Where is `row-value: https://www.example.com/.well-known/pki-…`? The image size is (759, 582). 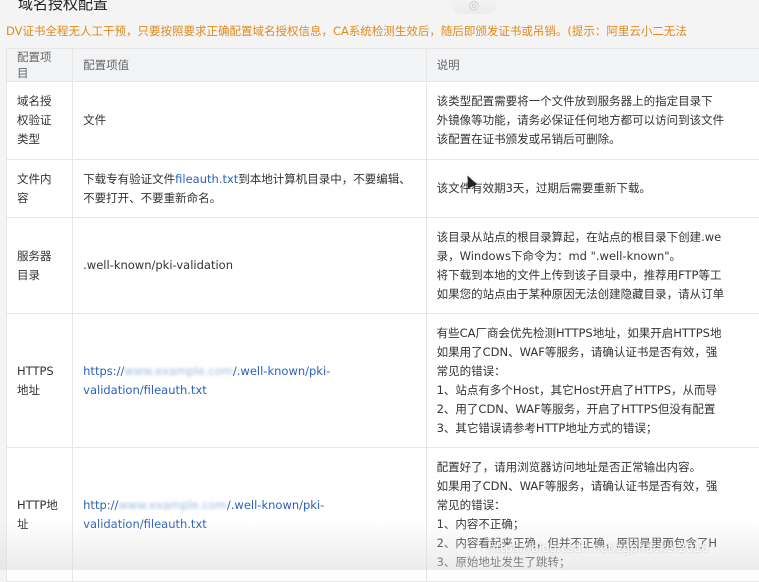 row-value: https://www.example.com/.well-known/pki-… is located at coordinates (249, 381).